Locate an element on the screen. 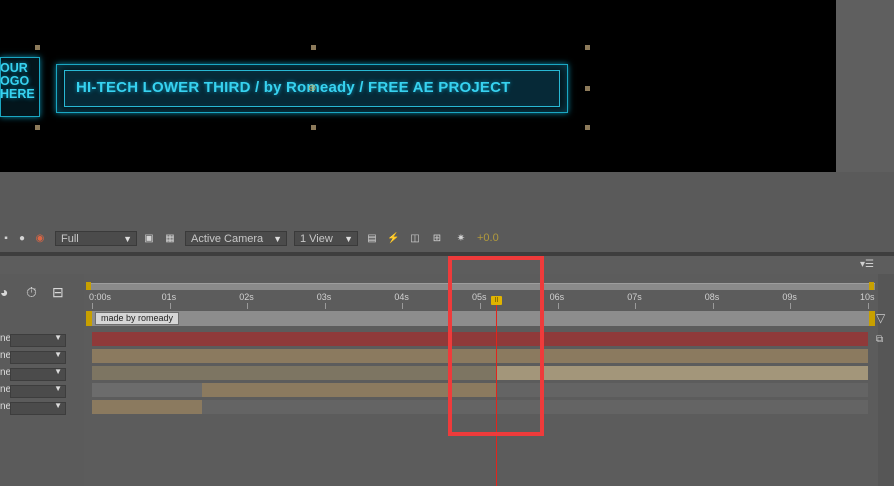 This screenshot has width=894, height=486. motion-blur-icon: ◕ is located at coordinates (4, 292).